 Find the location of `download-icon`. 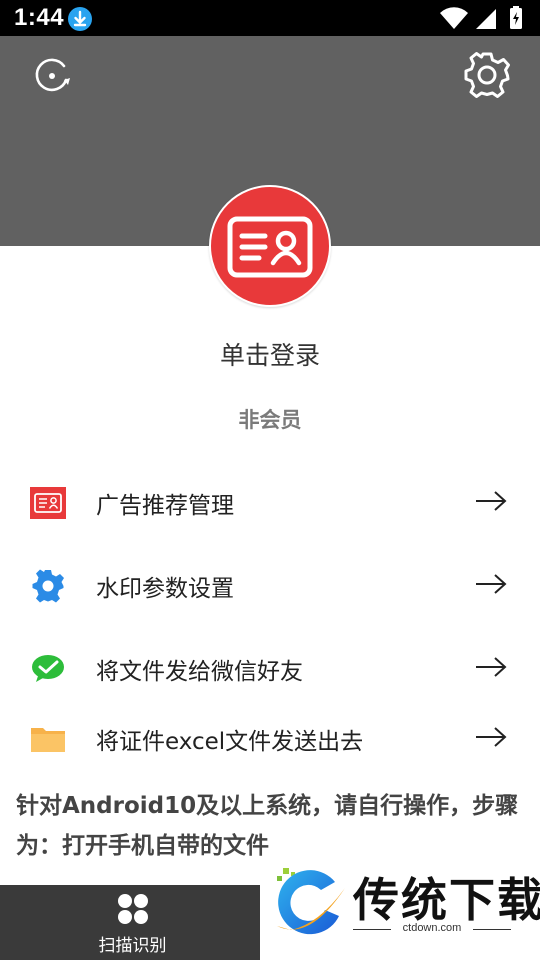

download-icon is located at coordinates (80, 19).